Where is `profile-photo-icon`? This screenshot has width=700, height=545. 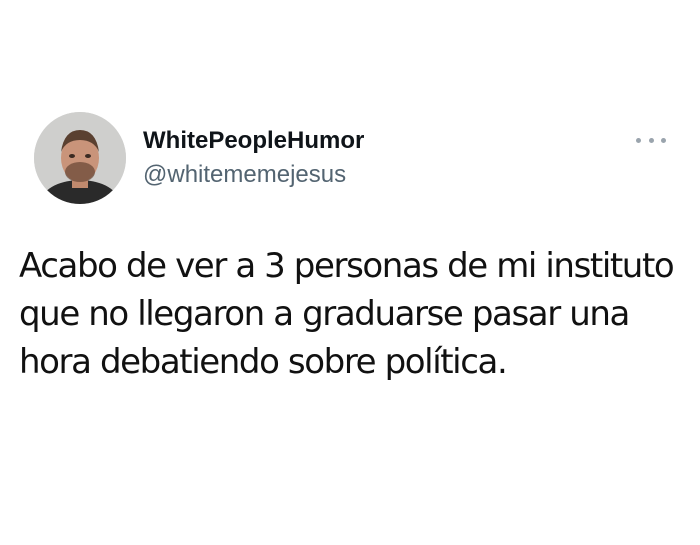
profile-photo-icon is located at coordinates (80, 158).